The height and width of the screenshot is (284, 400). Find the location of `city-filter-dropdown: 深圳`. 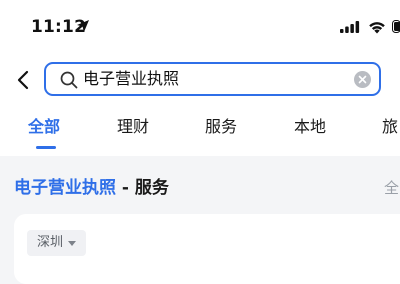

city-filter-dropdown: 深圳 is located at coordinates (56, 243).